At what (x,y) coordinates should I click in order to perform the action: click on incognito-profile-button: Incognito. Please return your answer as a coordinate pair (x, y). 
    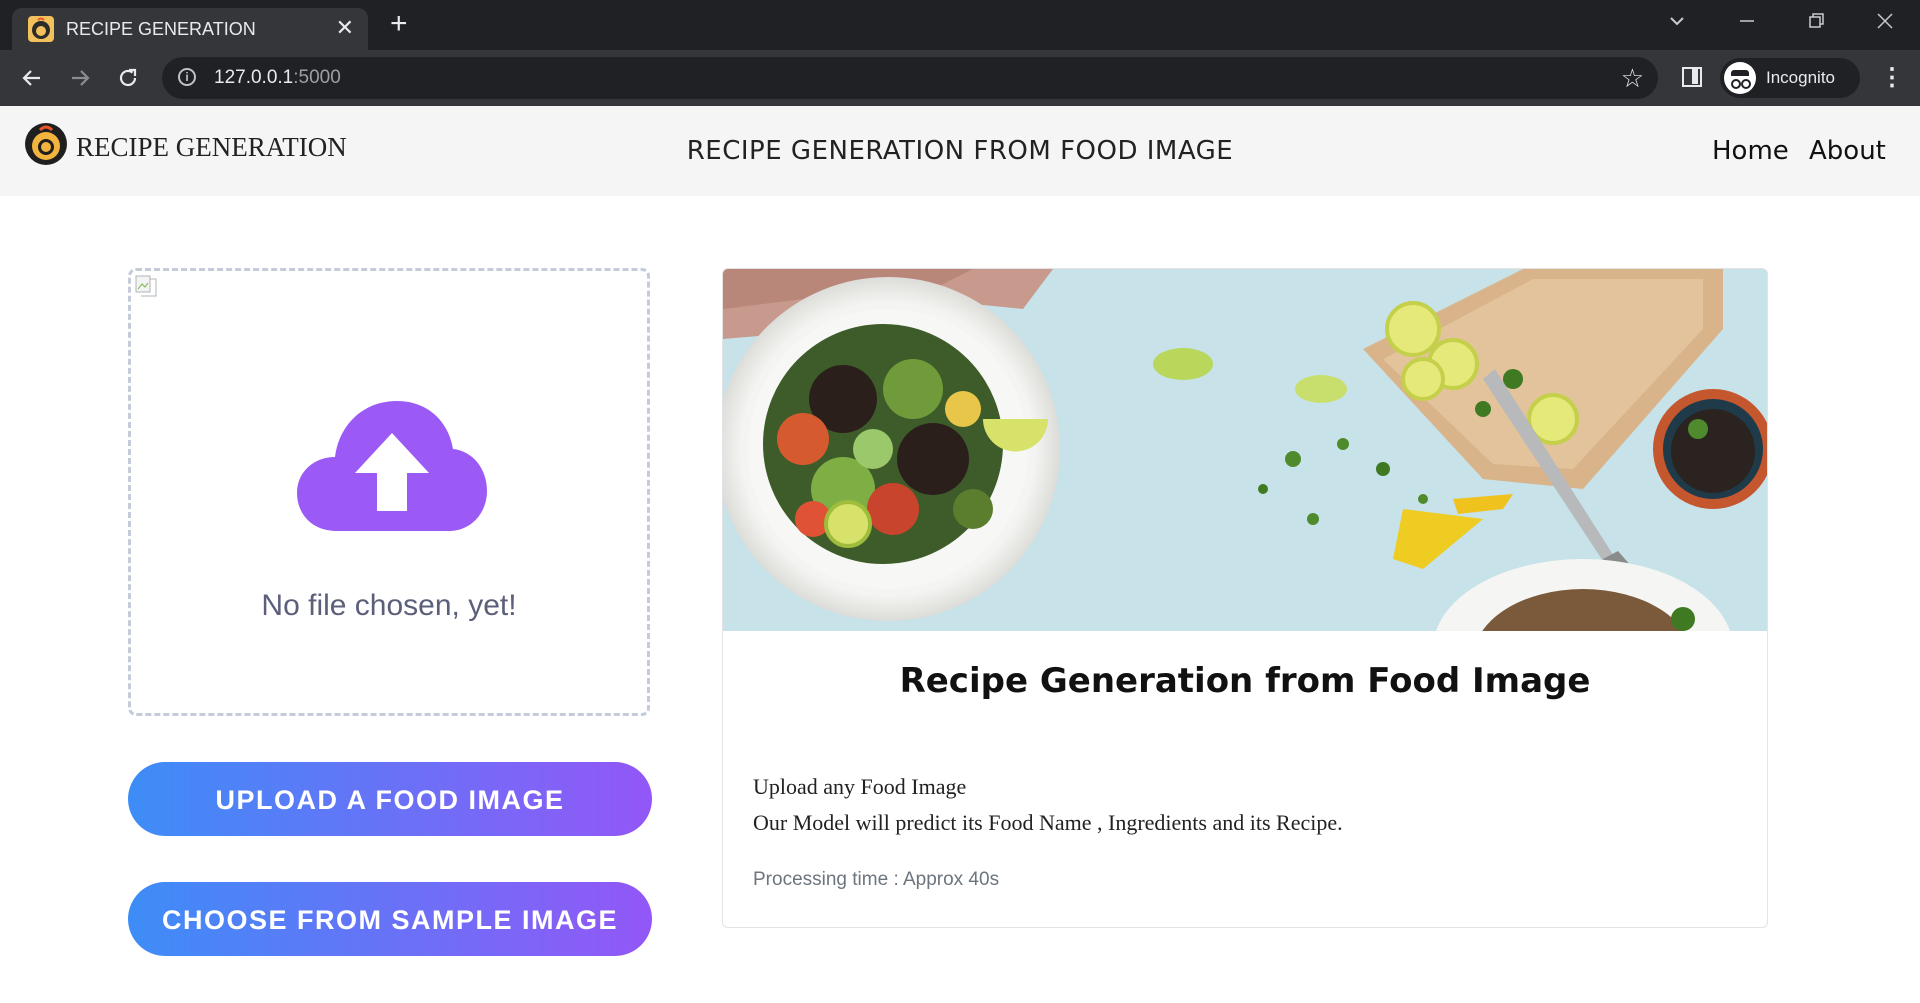
    Looking at the image, I should click on (1790, 78).